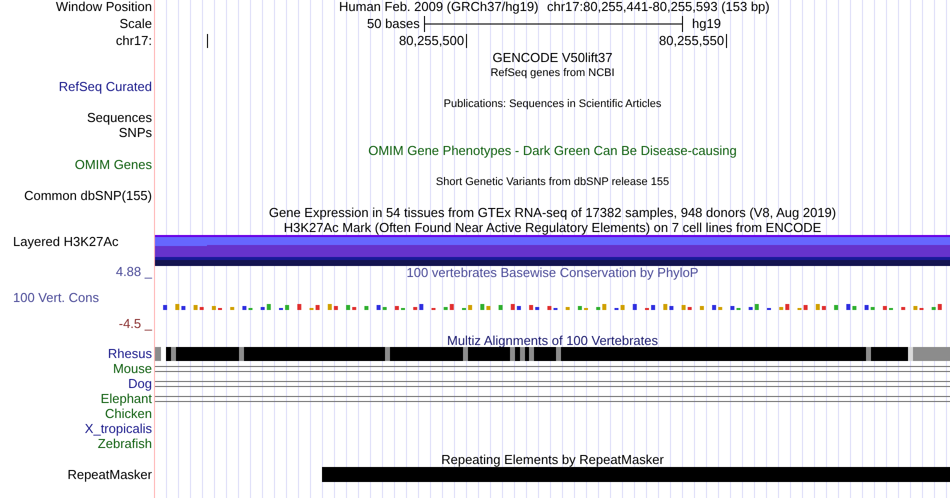 The image size is (950, 498). I want to click on track-label: chr17:, so click(134, 41).